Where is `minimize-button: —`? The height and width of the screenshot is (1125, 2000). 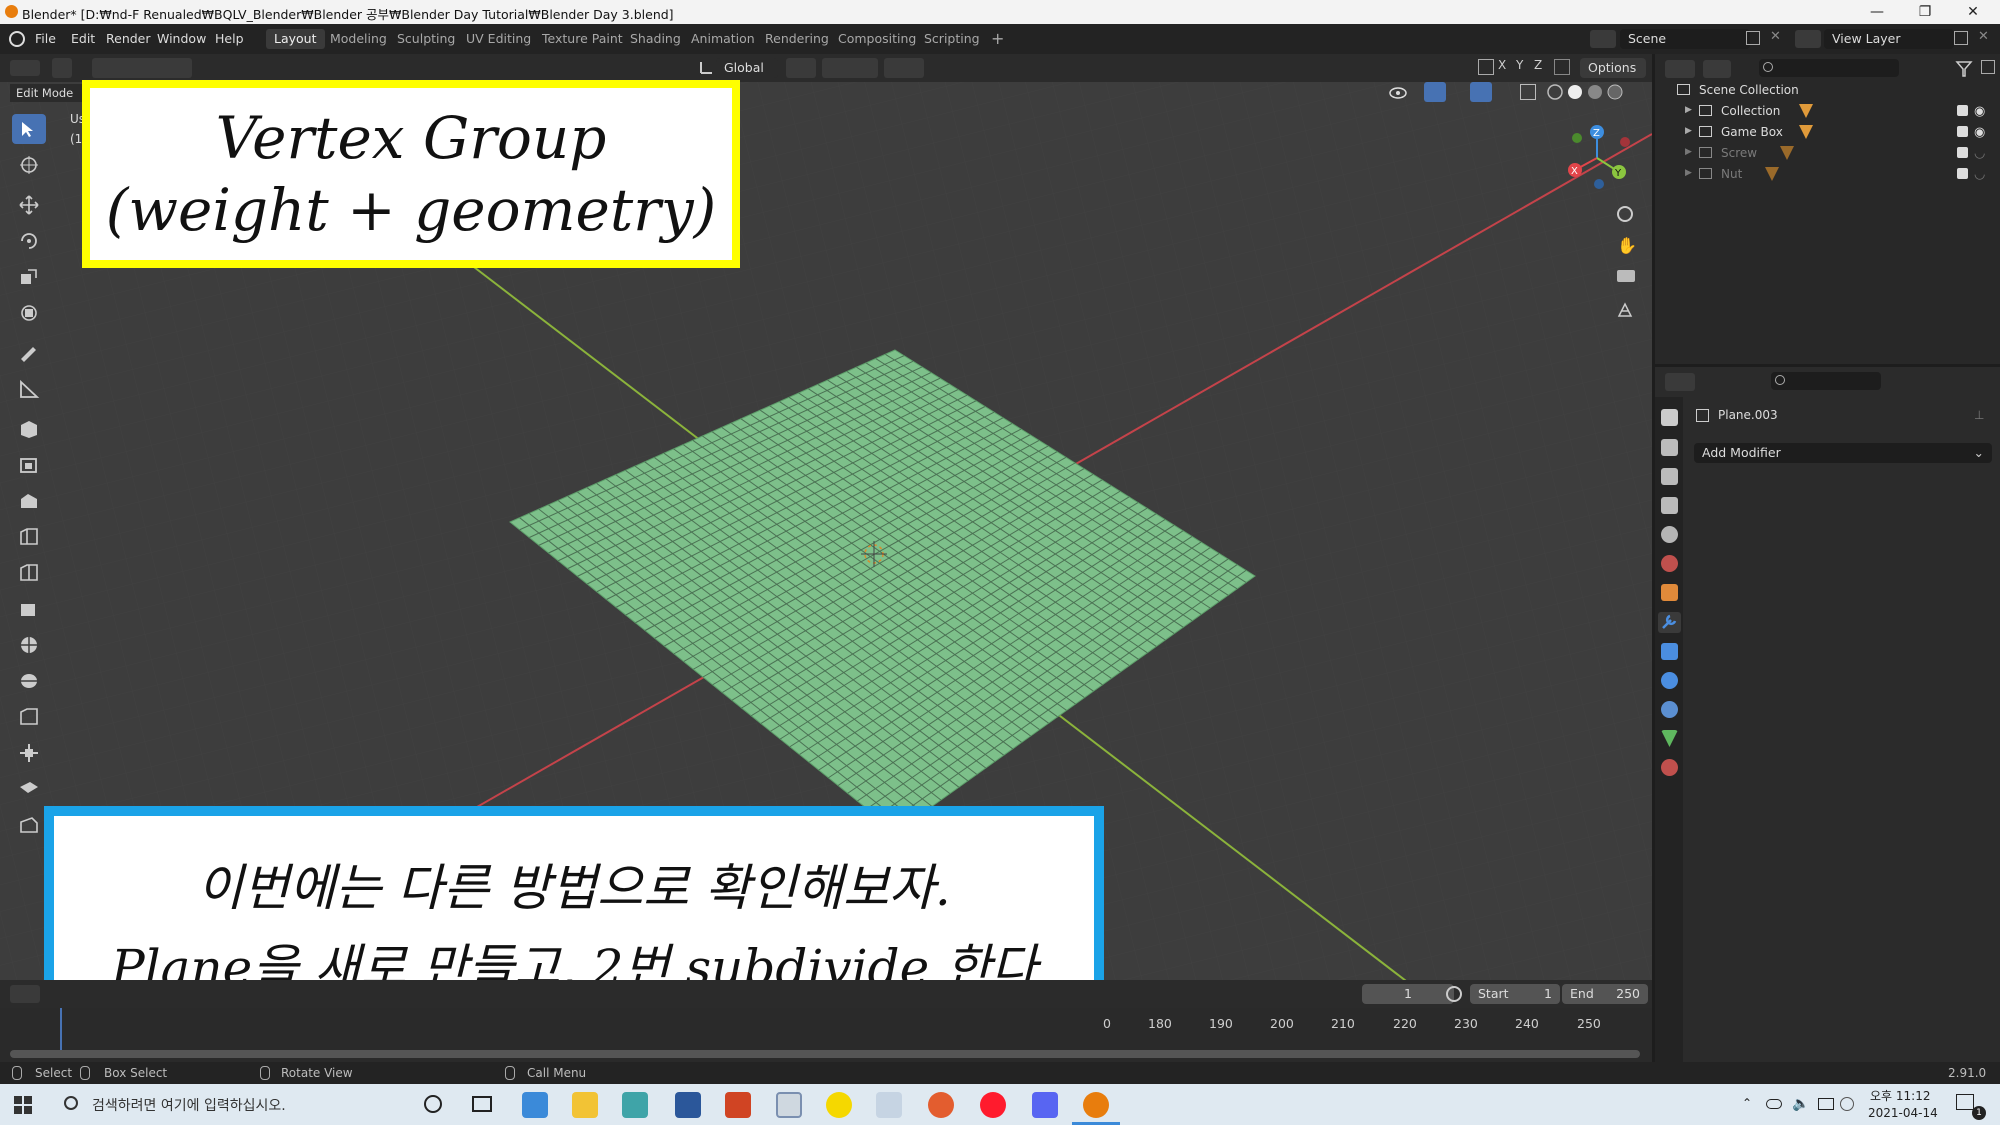
minimize-button: — is located at coordinates (1877, 12).